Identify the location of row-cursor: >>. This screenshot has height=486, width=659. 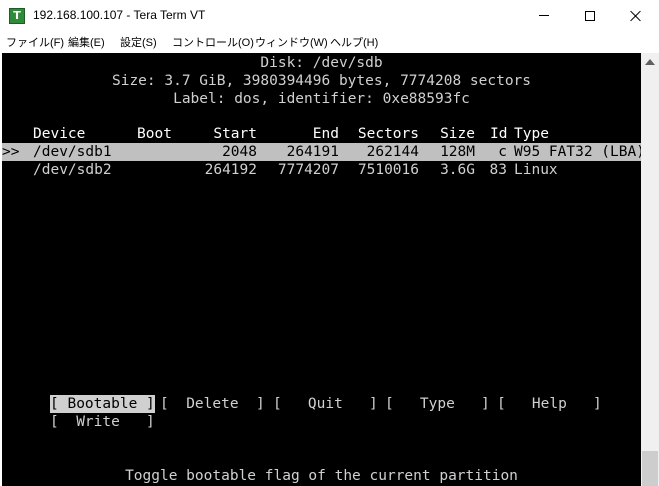
(11, 152).